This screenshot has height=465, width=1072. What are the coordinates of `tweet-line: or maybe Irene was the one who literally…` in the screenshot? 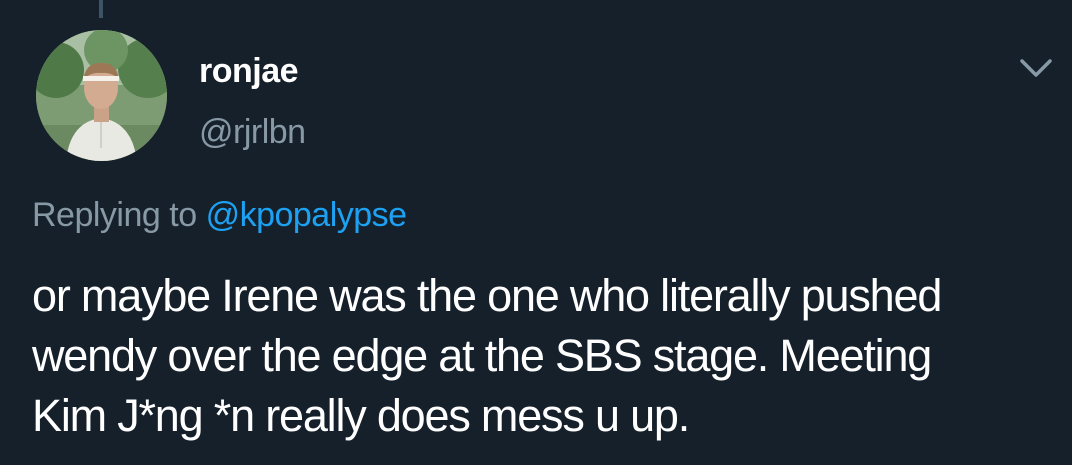 It's located at (487, 295).